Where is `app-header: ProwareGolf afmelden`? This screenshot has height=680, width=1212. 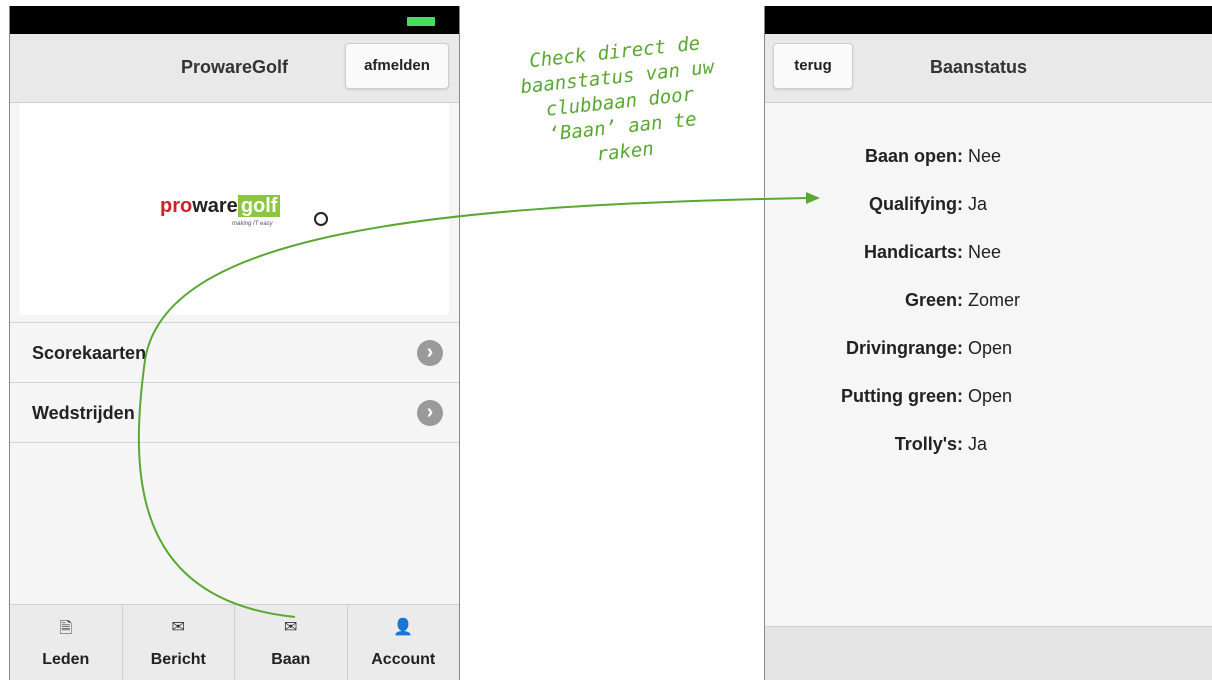 app-header: ProwareGolf afmelden is located at coordinates (234, 68).